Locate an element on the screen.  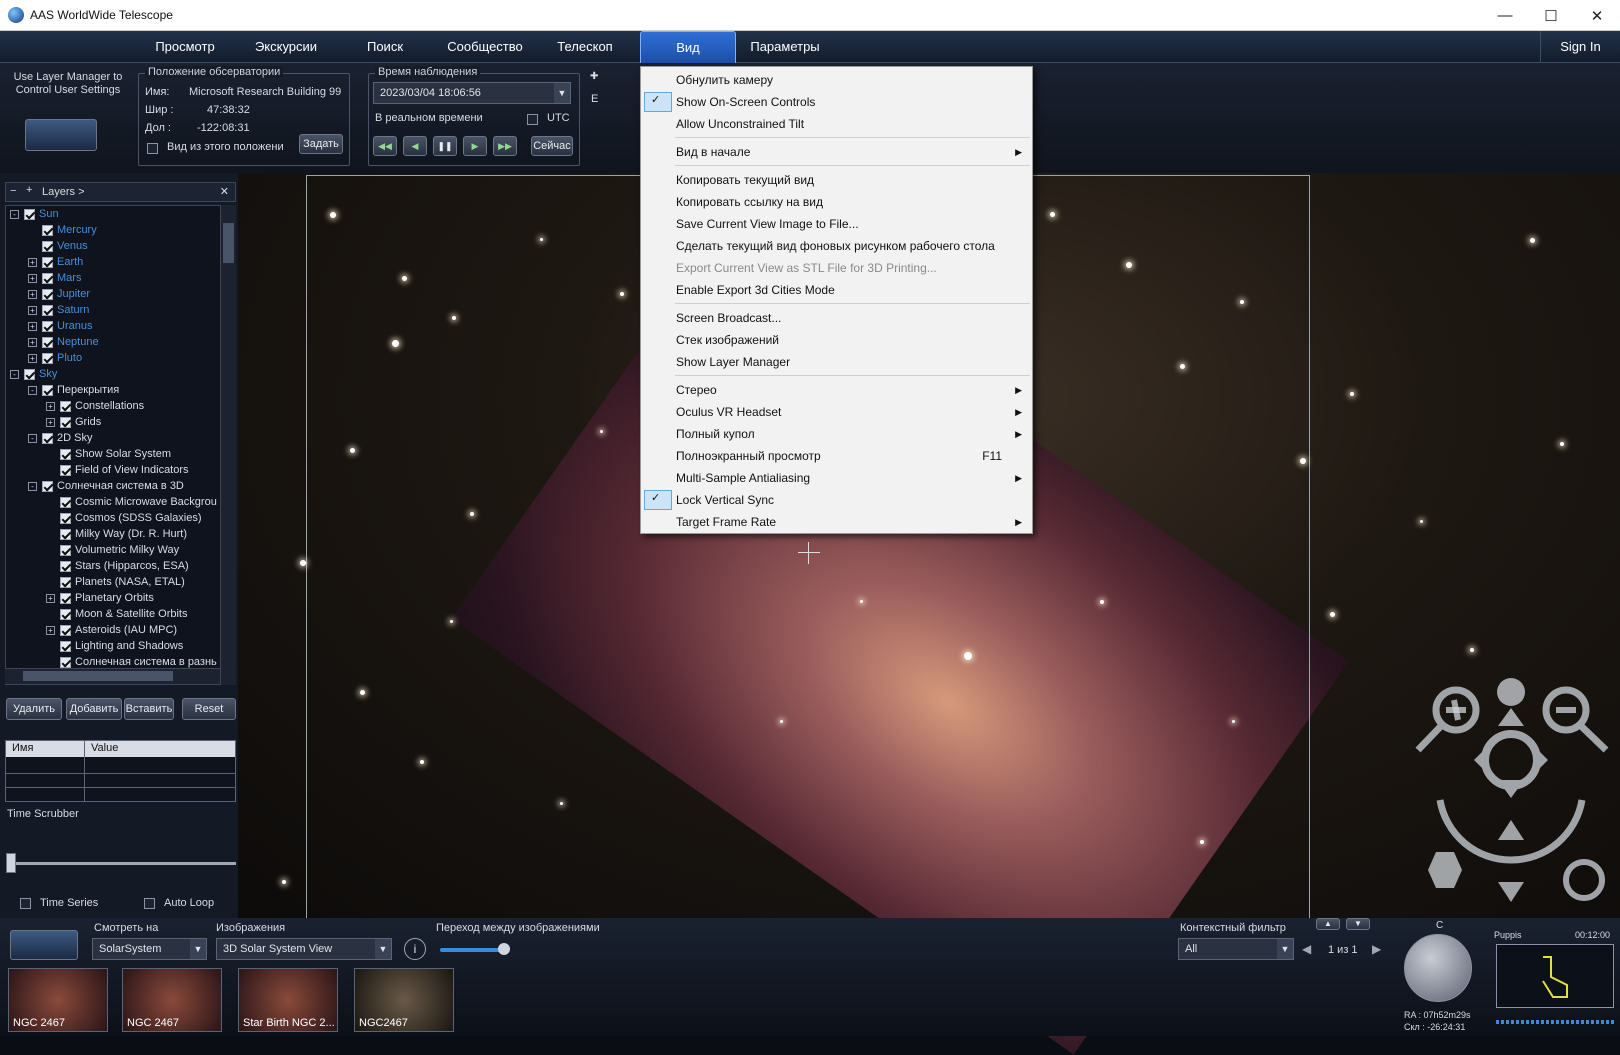
layer-row: + Mars is located at coordinates (54, 278).